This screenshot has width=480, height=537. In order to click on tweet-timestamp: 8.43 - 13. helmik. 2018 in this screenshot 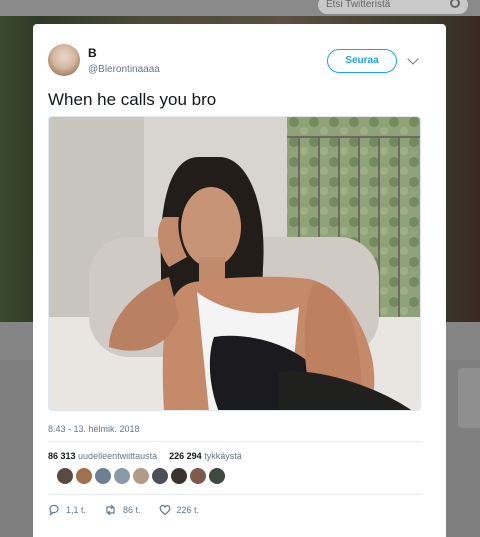, I will do `click(94, 429)`.